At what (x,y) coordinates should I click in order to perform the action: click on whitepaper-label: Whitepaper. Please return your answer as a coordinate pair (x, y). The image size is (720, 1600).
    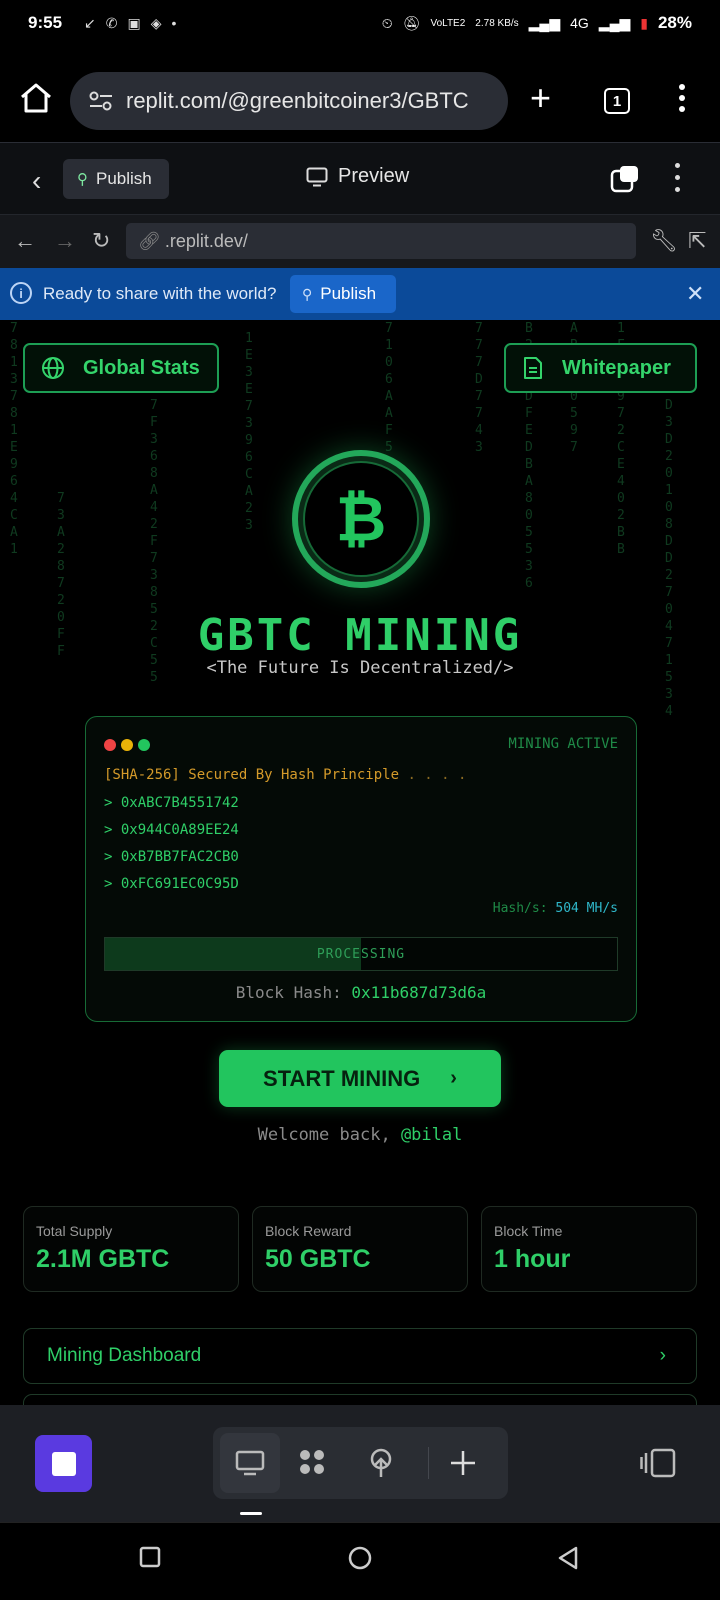
    Looking at the image, I should click on (616, 367).